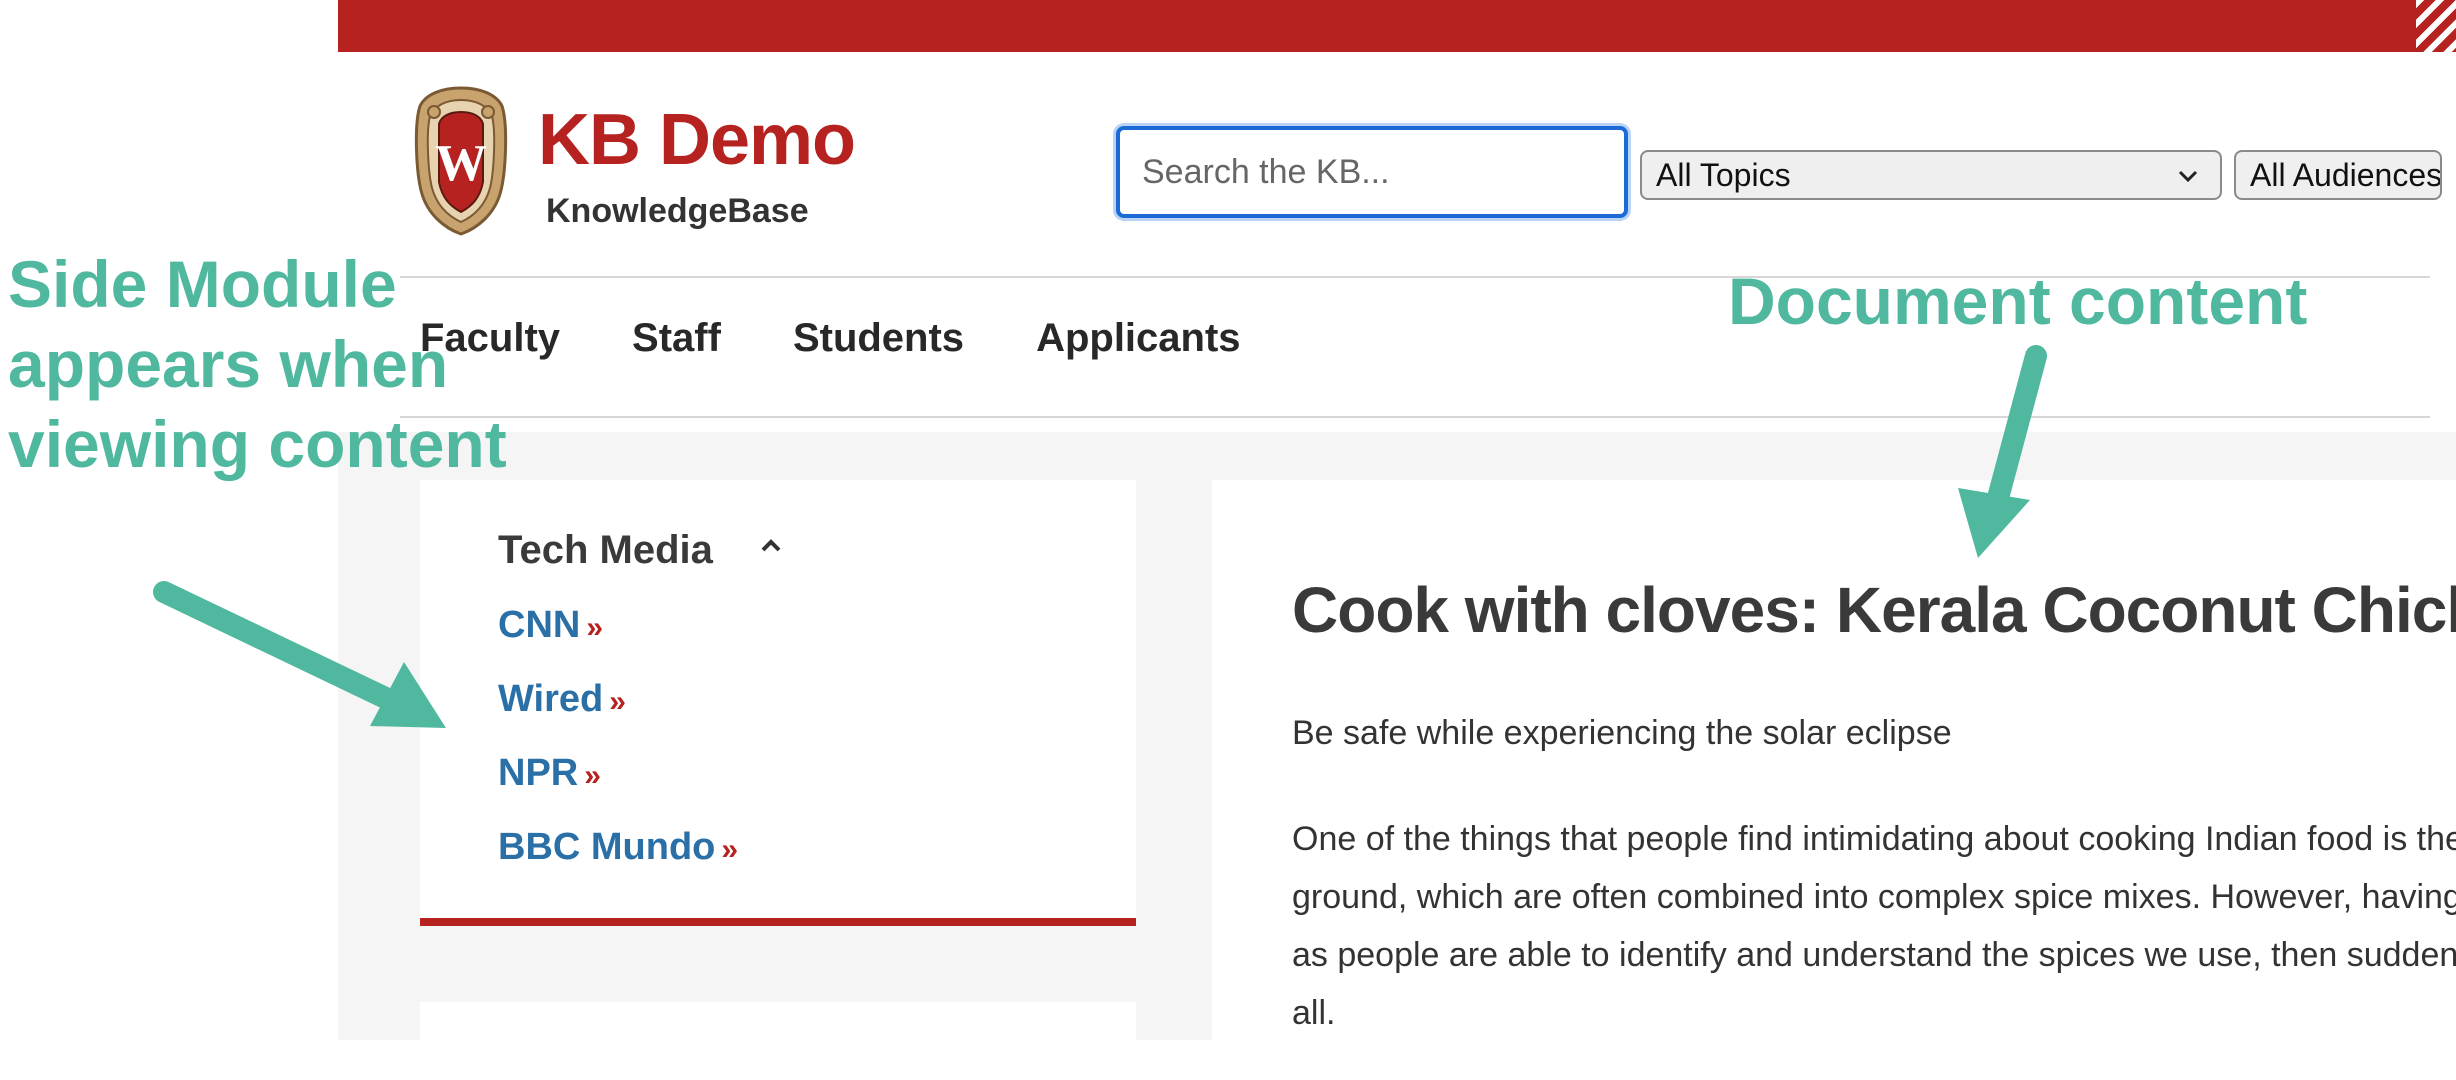  I want to click on side-link-wired: Wired», so click(562, 699).